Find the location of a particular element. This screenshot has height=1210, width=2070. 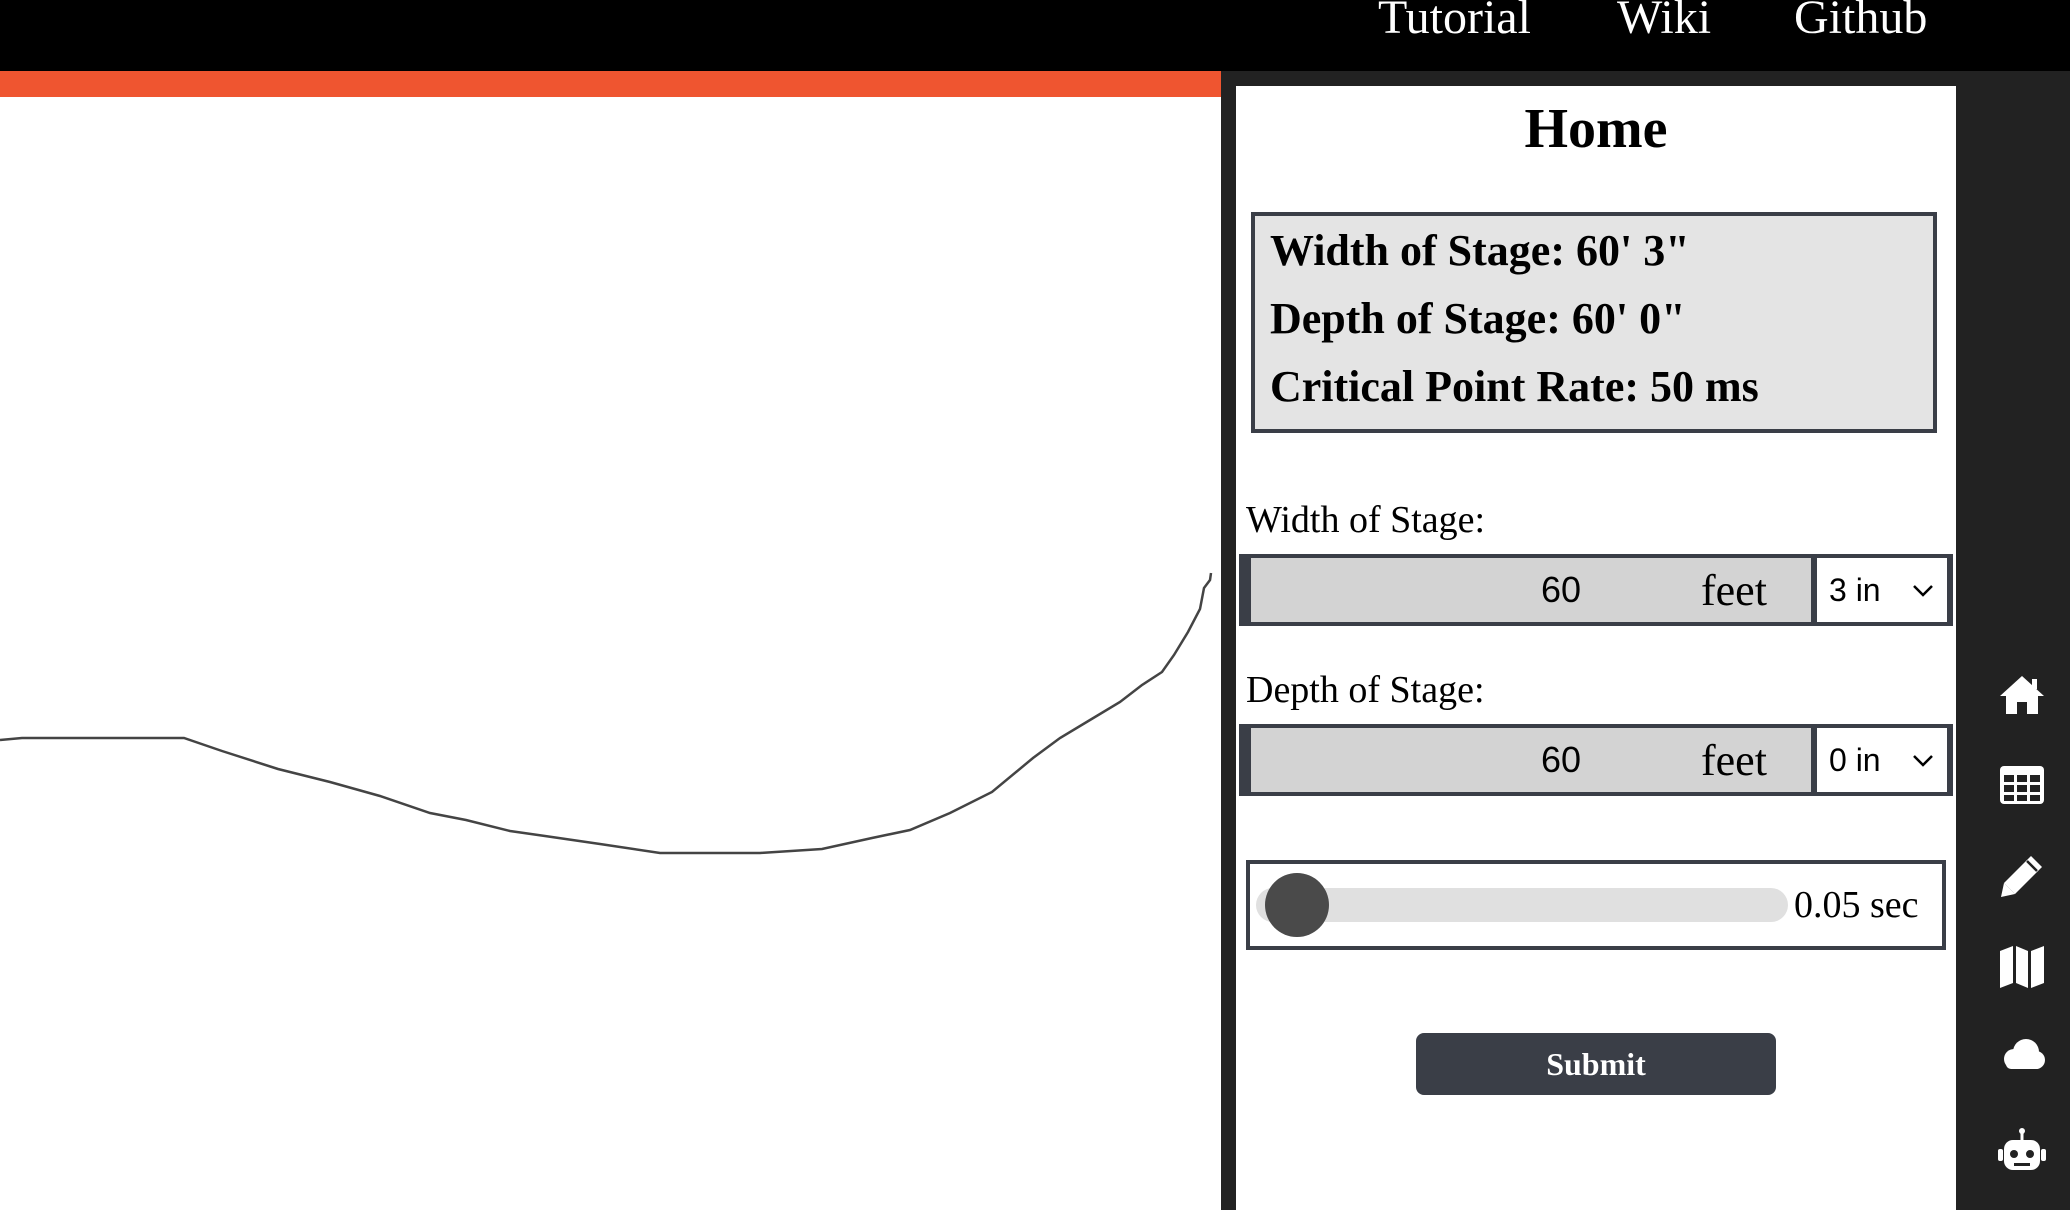

summary-depth: Depth of Stage: 60' 0" is located at coordinates (1478, 318).